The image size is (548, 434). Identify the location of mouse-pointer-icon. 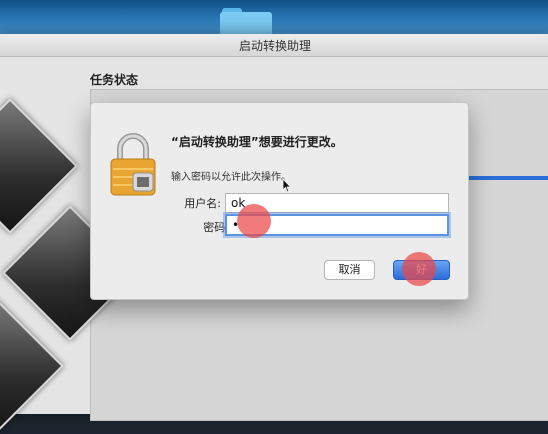
(287, 185).